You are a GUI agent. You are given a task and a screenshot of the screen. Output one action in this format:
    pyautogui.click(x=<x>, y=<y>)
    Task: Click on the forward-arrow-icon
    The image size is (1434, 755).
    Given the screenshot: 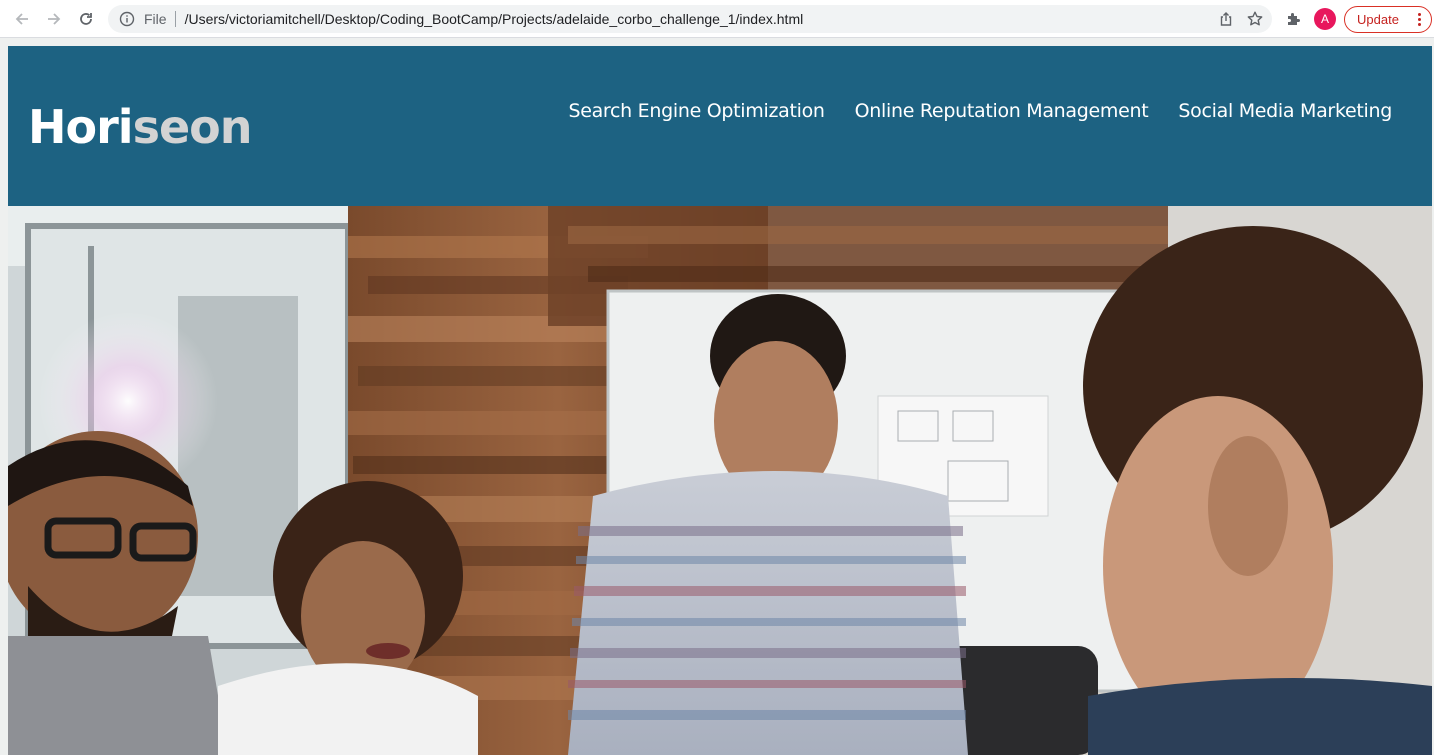 What is the action you would take?
    pyautogui.click(x=54, y=19)
    